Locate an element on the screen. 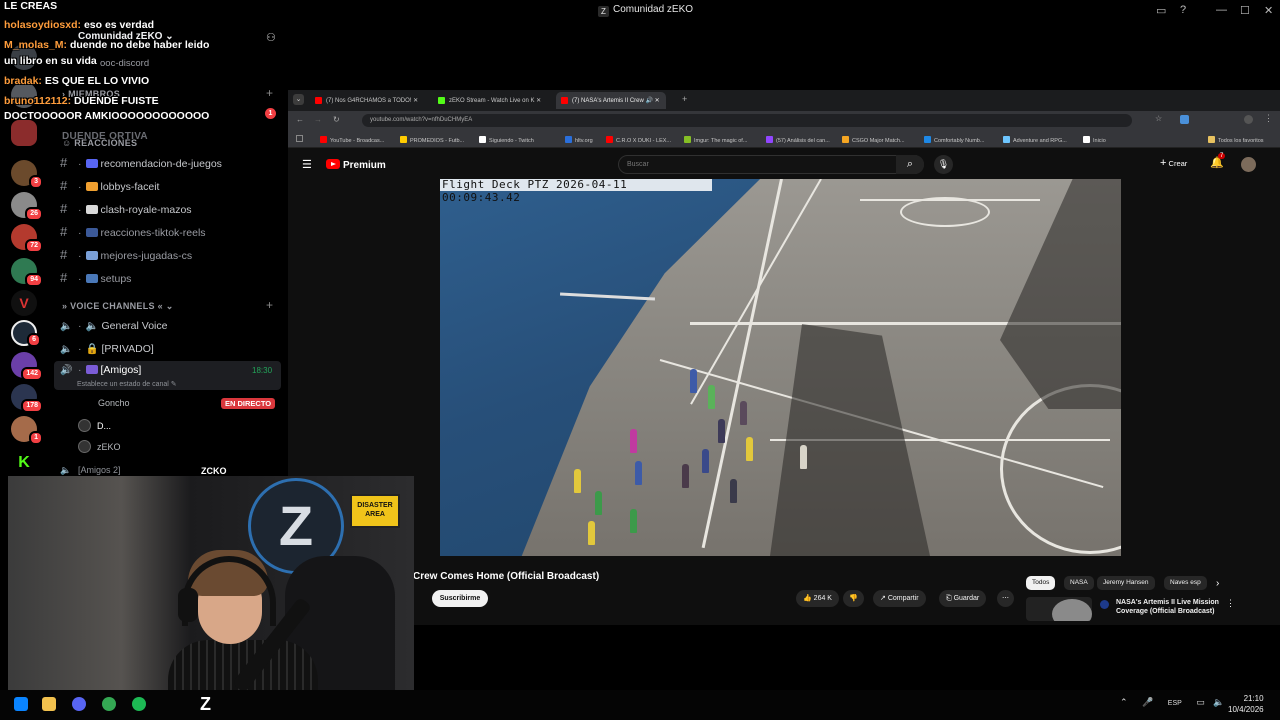 The height and width of the screenshot is (720, 1280). server-icon-12: 1 is located at coordinates (27, 430).